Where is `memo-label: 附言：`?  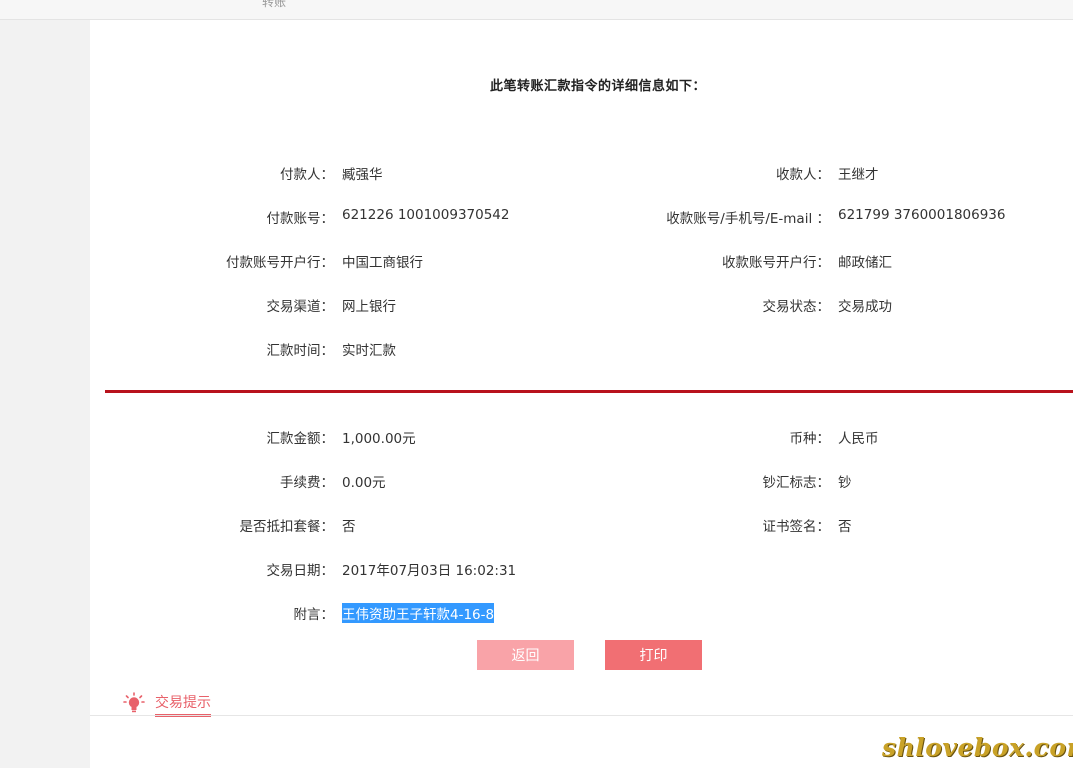 memo-label: 附言： is located at coordinates (314, 615).